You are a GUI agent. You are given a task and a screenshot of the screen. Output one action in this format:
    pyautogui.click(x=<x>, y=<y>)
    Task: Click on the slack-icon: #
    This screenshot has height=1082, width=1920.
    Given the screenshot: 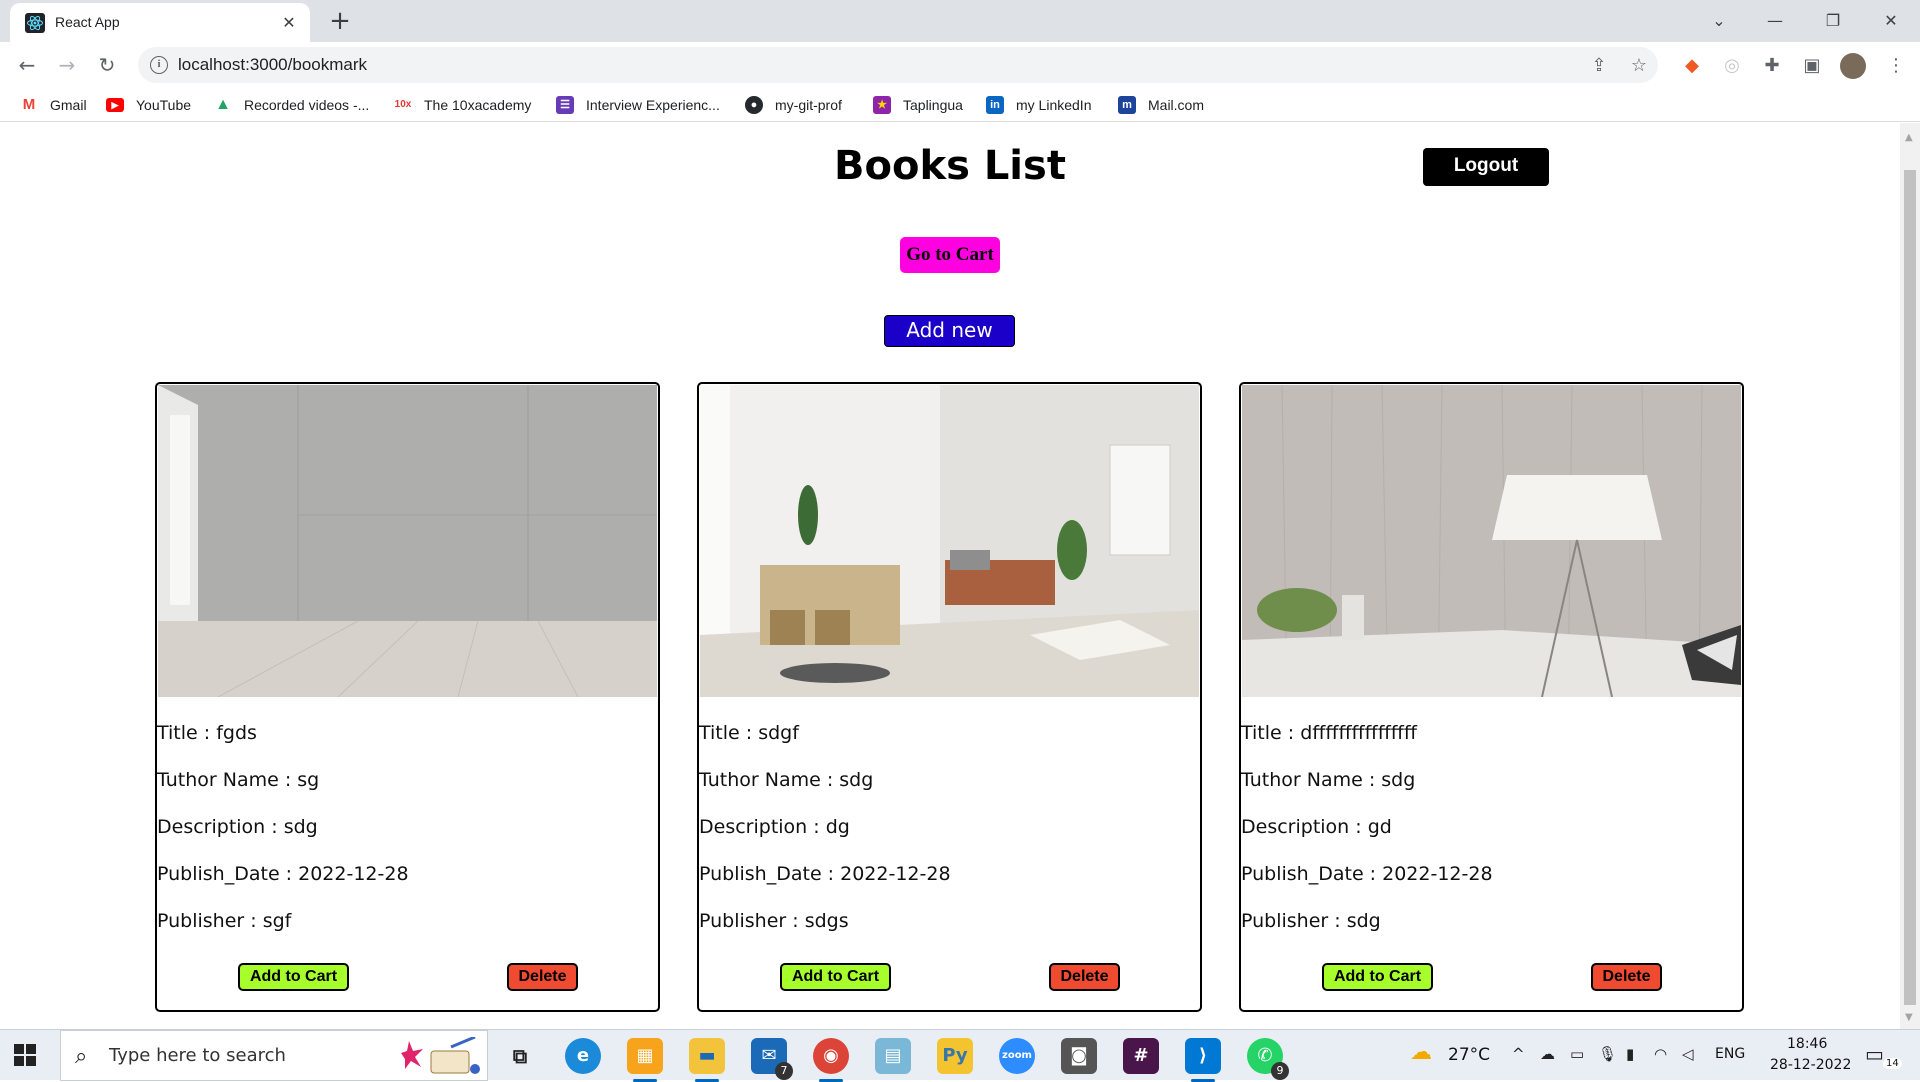 What is the action you would take?
    pyautogui.click(x=1141, y=1056)
    